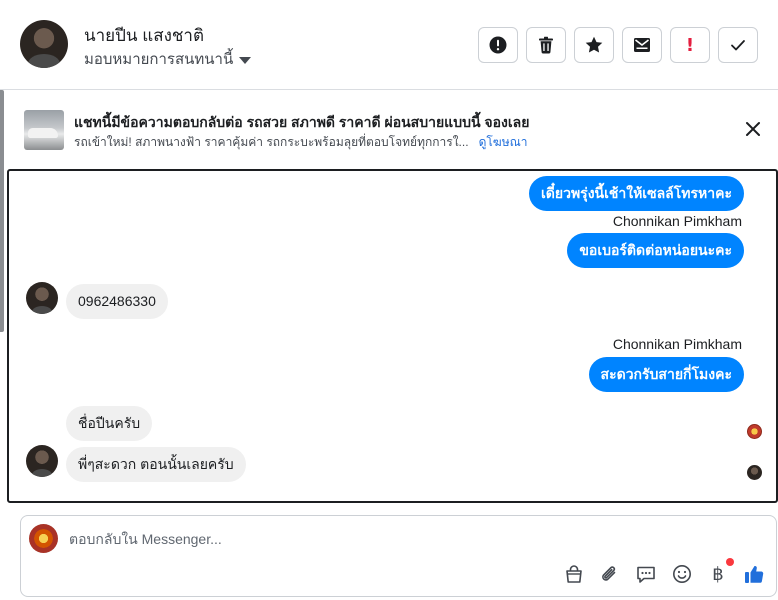  What do you see at coordinates (666, 374) in the screenshot?
I see `message-outgoing: สะดวกรับสายกี่โมงคะ` at bounding box center [666, 374].